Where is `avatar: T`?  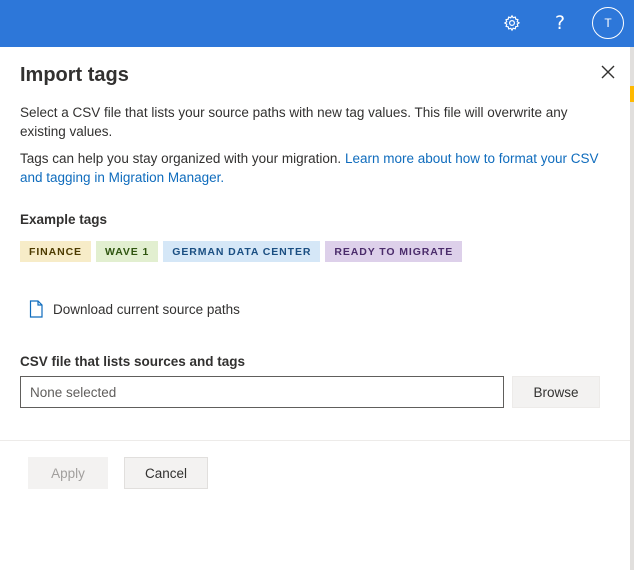
avatar: T is located at coordinates (608, 23).